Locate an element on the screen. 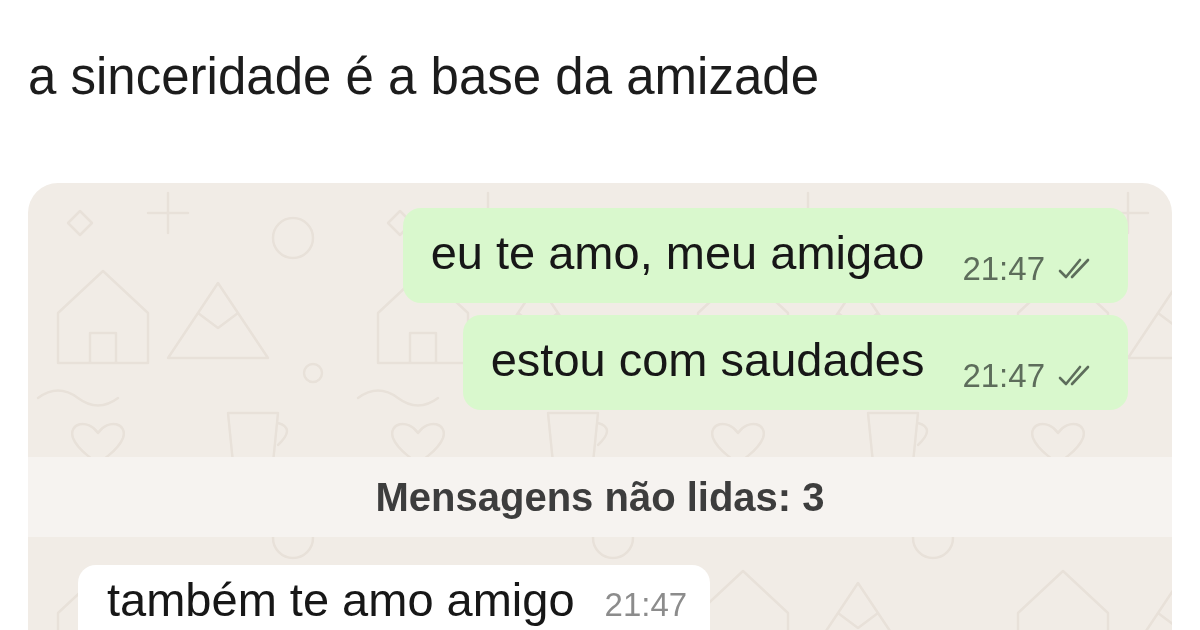  message-text: também te amo amigo is located at coordinates (341, 600).